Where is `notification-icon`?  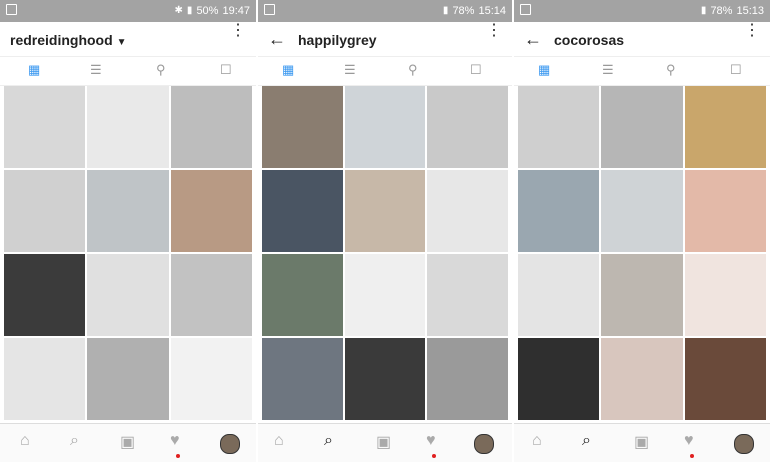 notification-icon is located at coordinates (269, 9).